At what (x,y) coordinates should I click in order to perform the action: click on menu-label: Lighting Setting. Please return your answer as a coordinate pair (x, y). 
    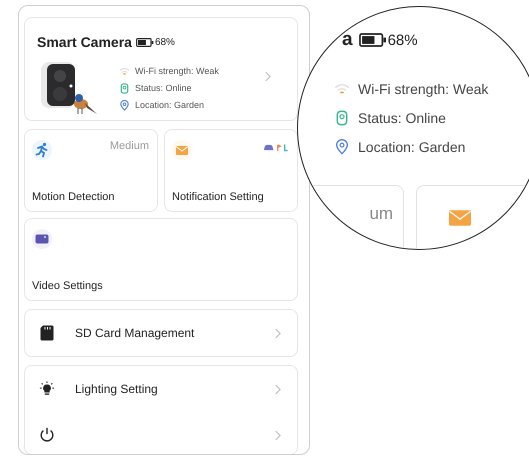
    Looking at the image, I should click on (117, 389).